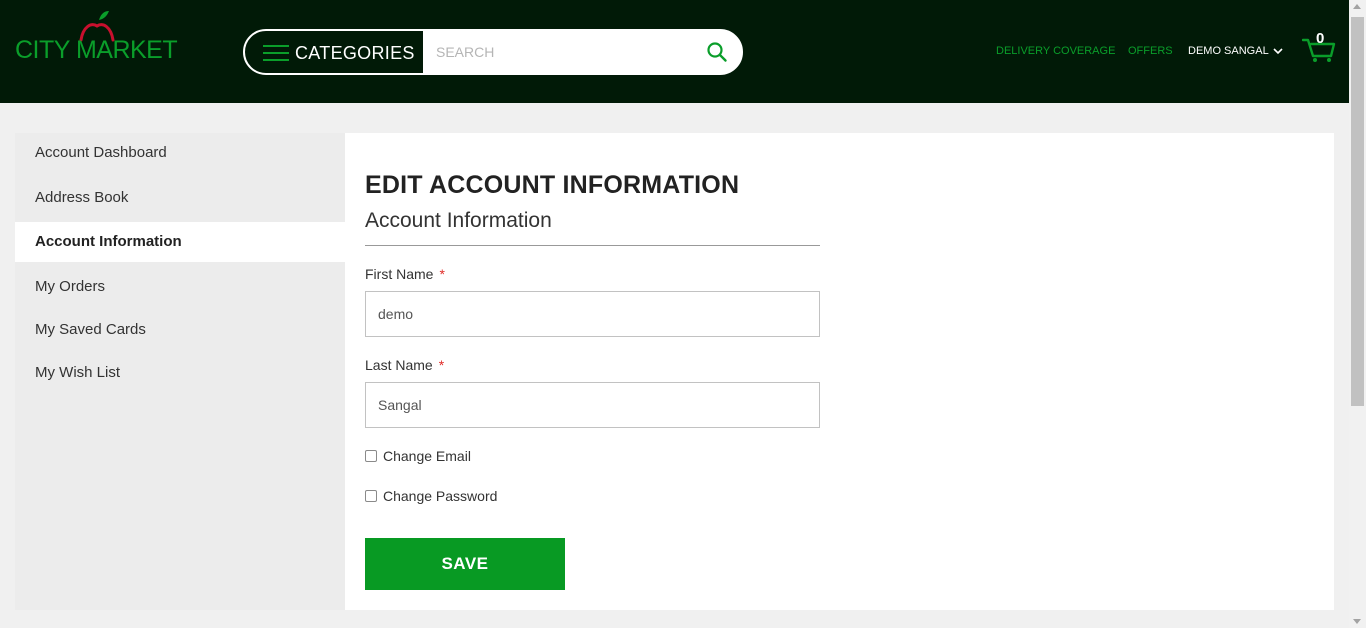  I want to click on first-name-label: First Name *, so click(405, 274).